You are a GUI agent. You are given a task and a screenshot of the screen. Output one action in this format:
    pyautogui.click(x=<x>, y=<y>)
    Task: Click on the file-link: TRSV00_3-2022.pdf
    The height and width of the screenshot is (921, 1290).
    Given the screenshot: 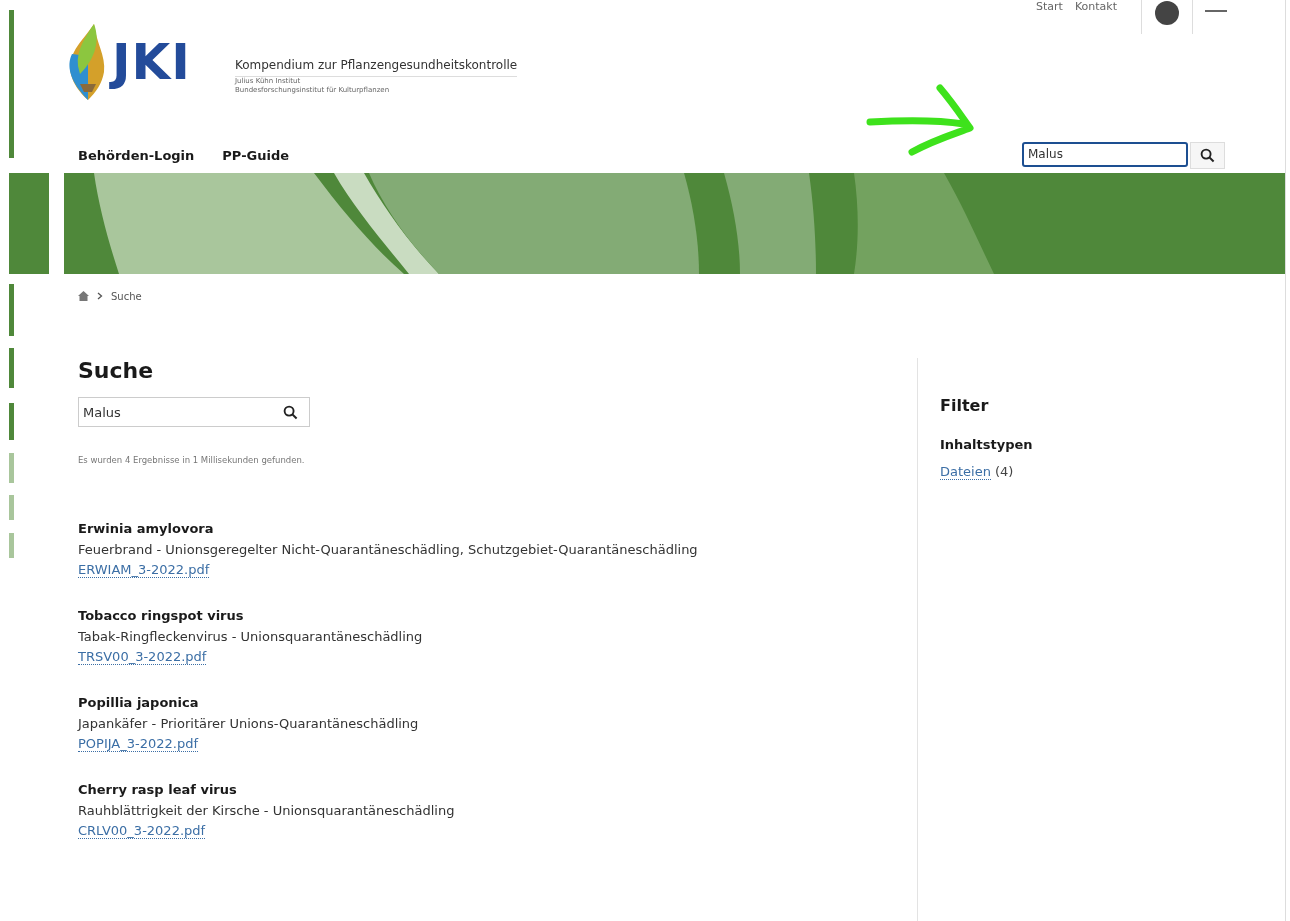 What is the action you would take?
    pyautogui.click(x=142, y=657)
    